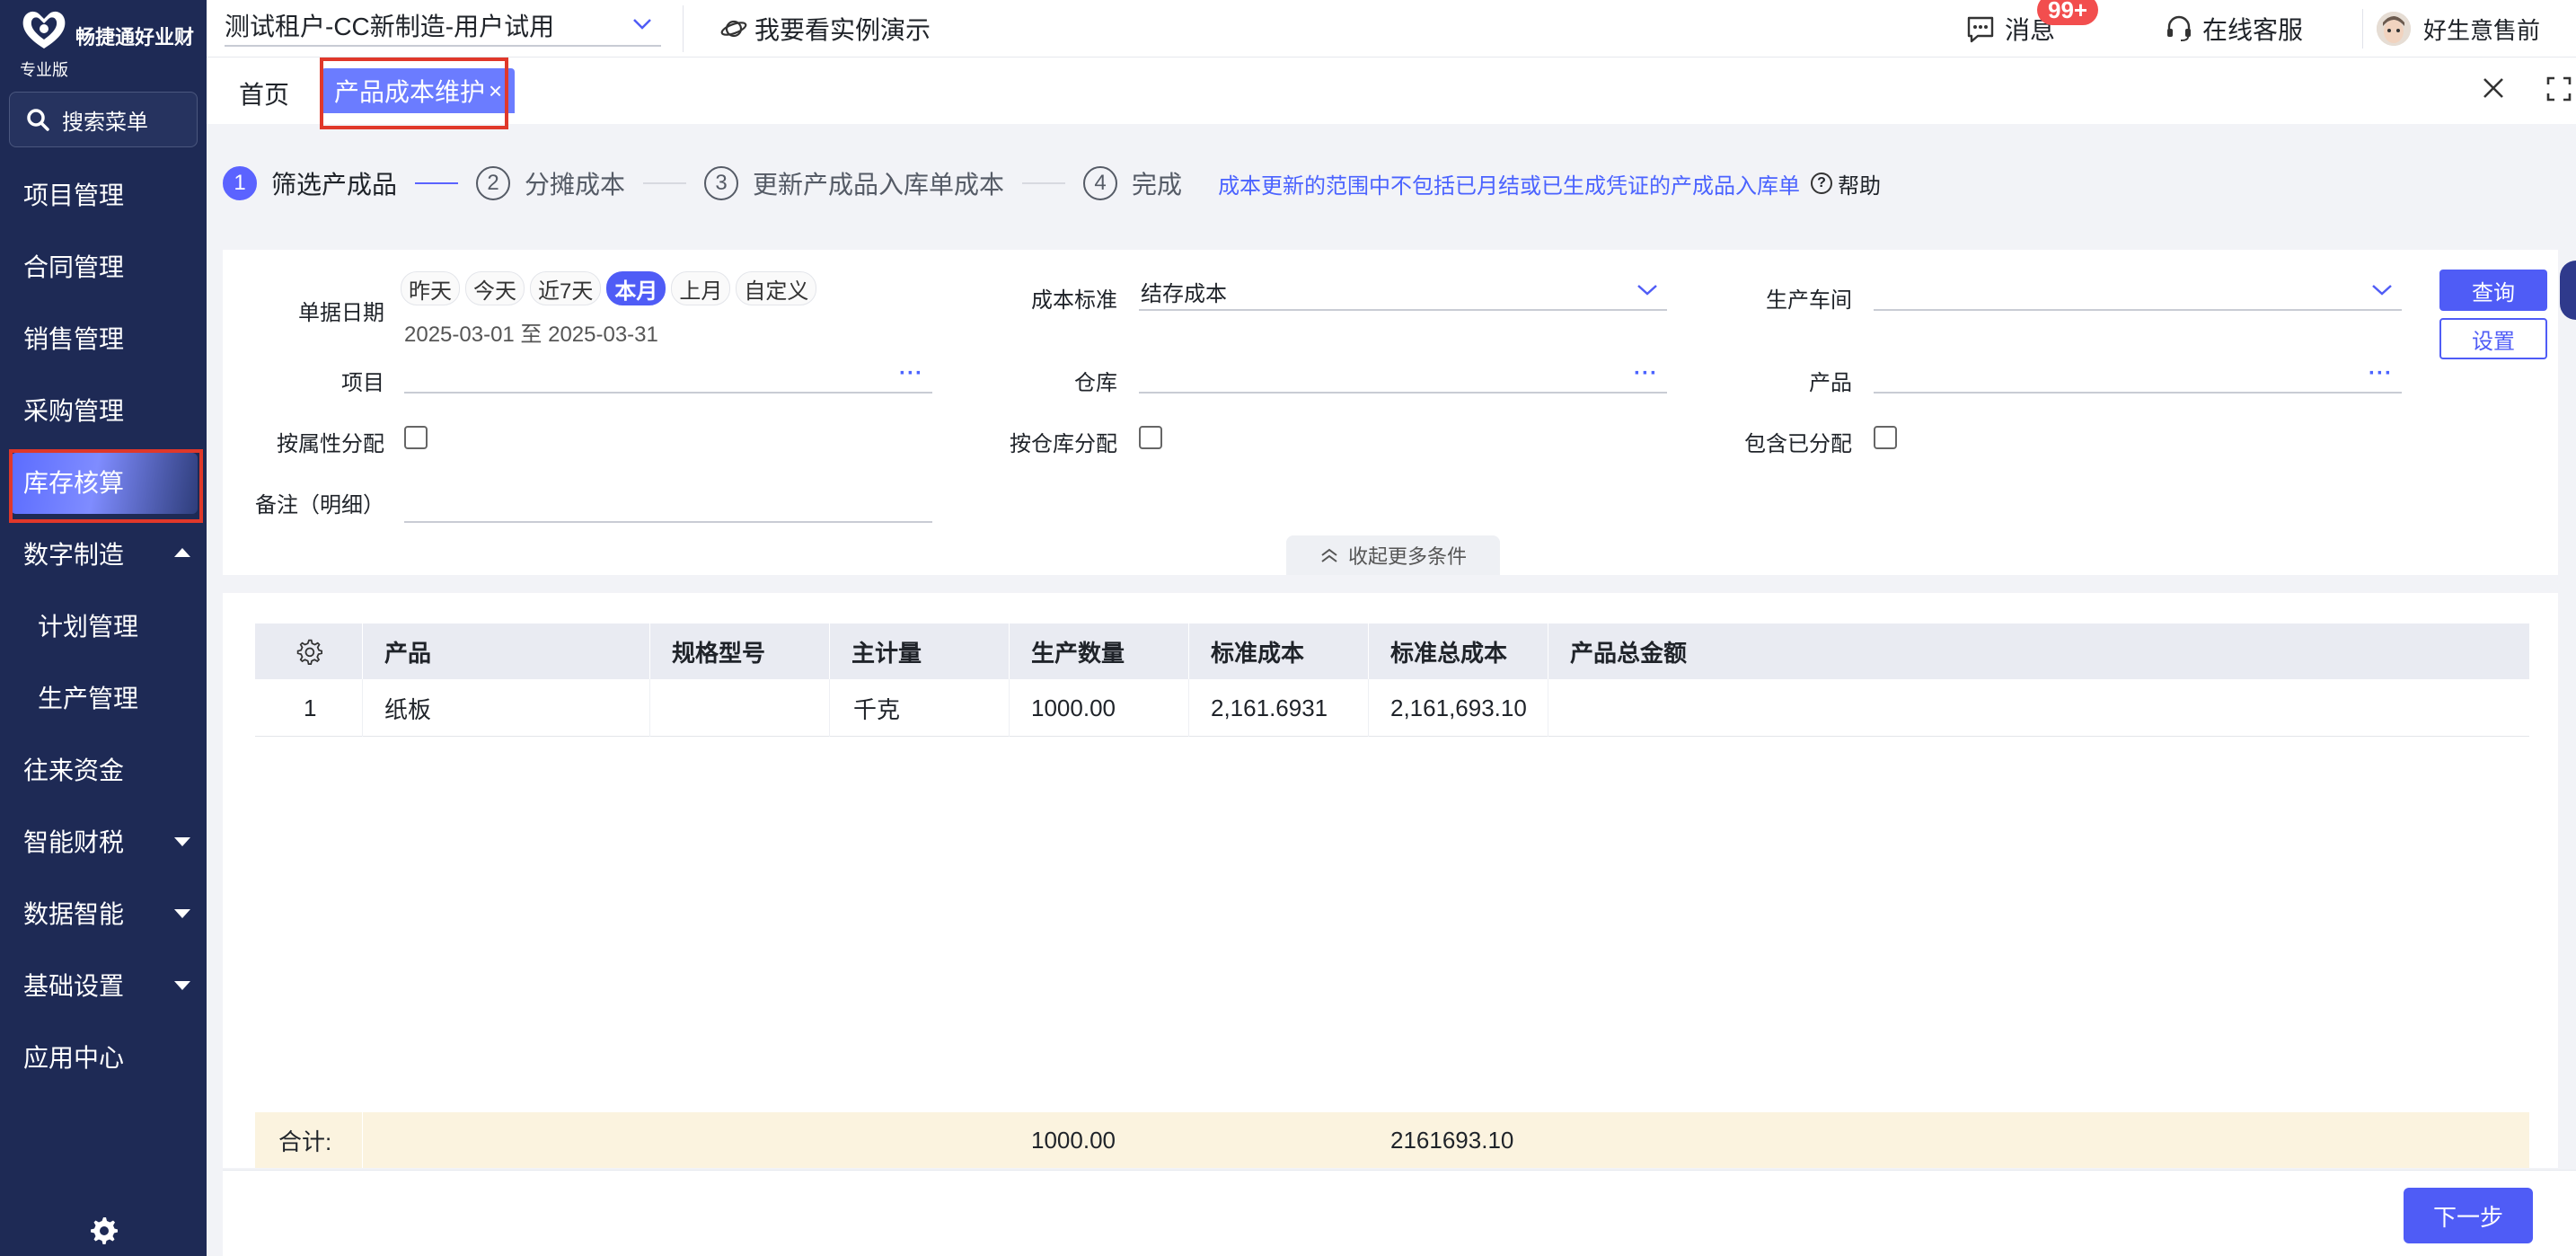 The image size is (2576, 1256). What do you see at coordinates (103, 266) in the screenshot?
I see `nav-item-contract: 合同管理` at bounding box center [103, 266].